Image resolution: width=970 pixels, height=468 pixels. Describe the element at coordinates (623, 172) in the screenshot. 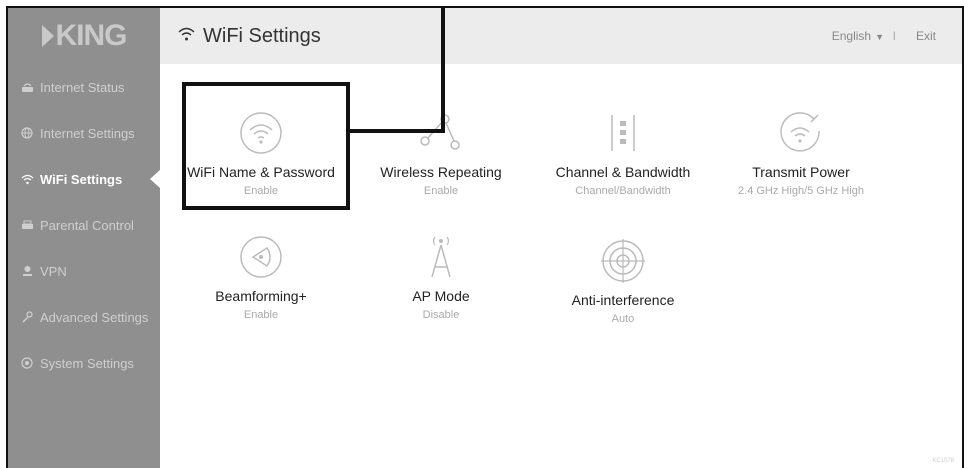

I see `tile-label: Channel & Bandwidth` at that location.